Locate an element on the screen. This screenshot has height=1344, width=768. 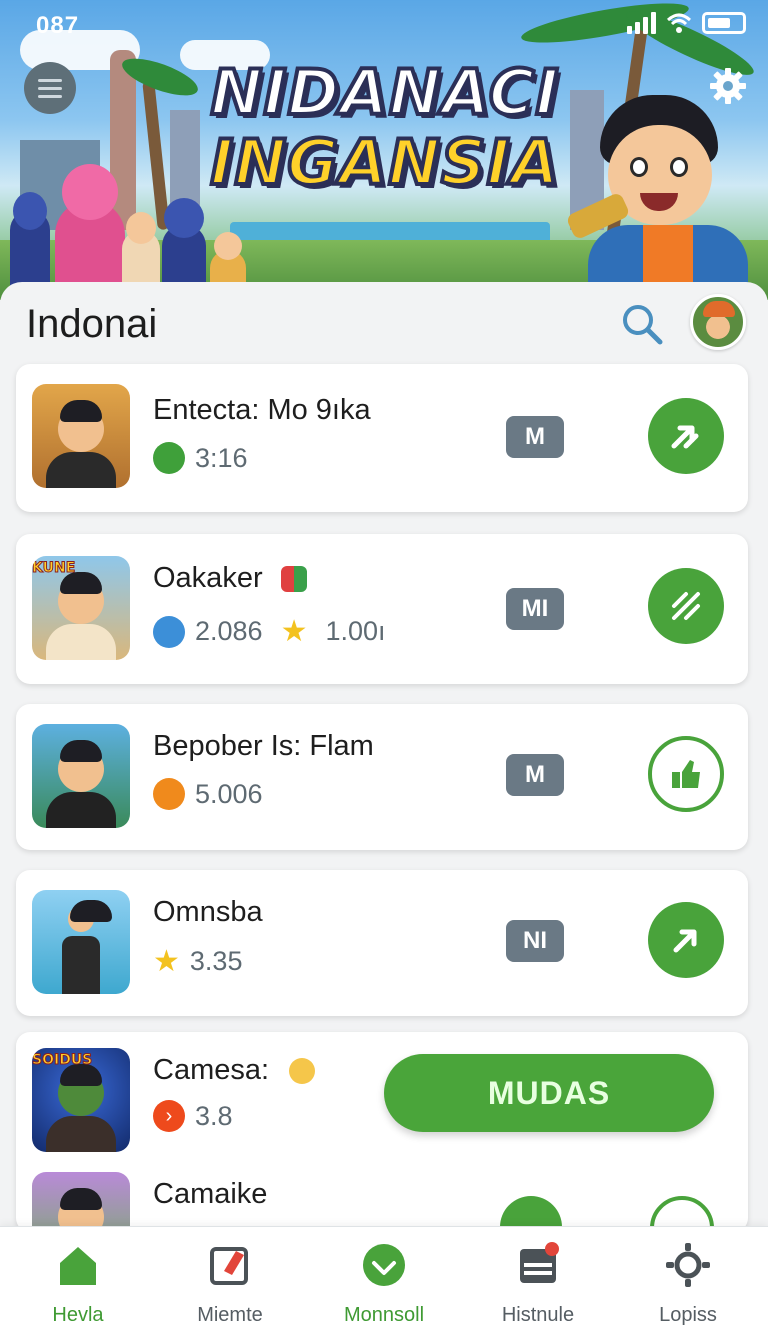
mudas-button: MUDAS is located at coordinates (549, 1093).